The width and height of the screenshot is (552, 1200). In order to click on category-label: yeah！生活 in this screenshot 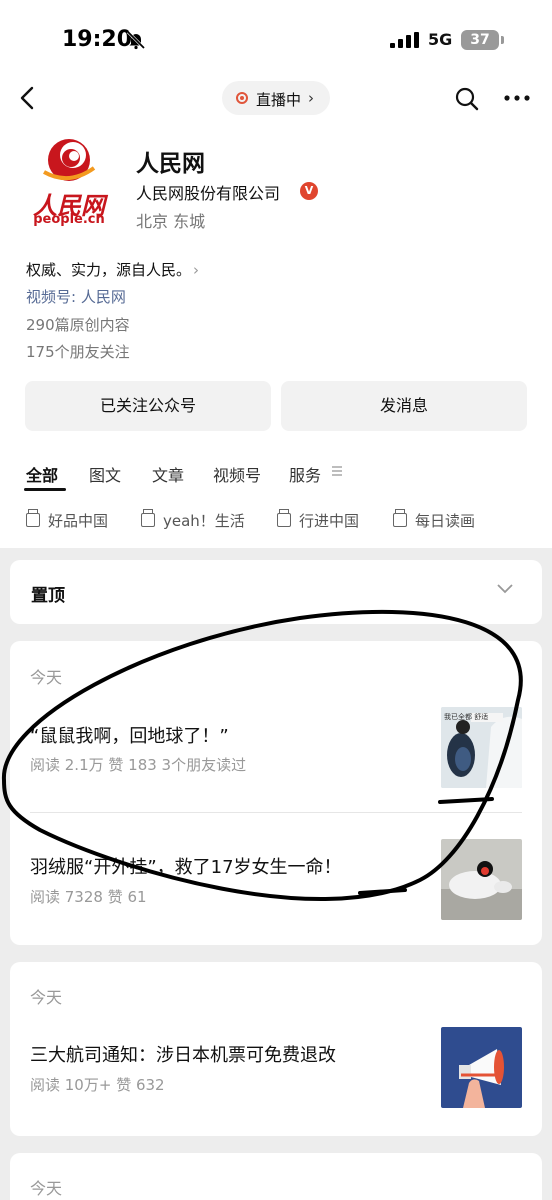, I will do `click(204, 521)`.